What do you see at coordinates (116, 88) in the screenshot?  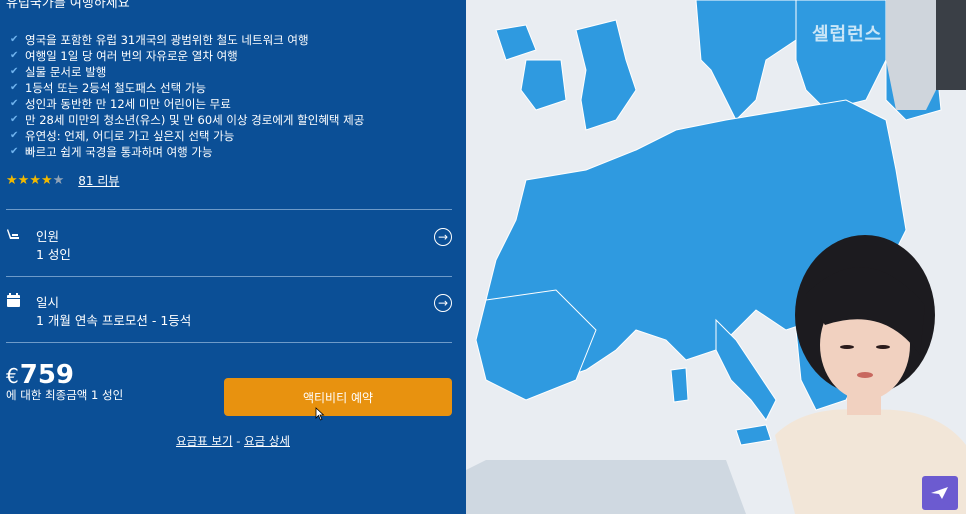 I see `feature-text: 1등석 또는 2등석 철도패스 선택 가능` at bounding box center [116, 88].